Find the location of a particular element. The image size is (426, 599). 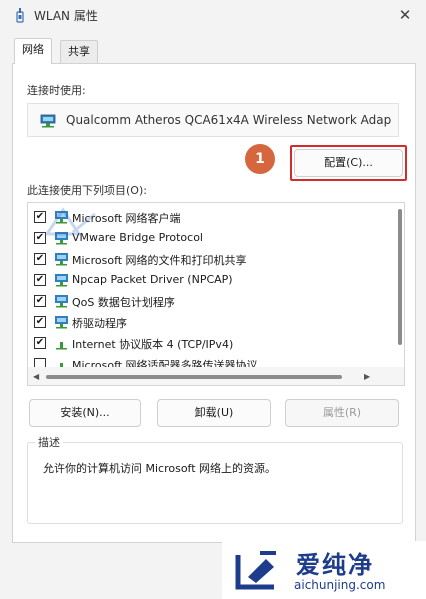

item-label: Microsoft 网络的文件和打印机共享 is located at coordinates (159, 260).